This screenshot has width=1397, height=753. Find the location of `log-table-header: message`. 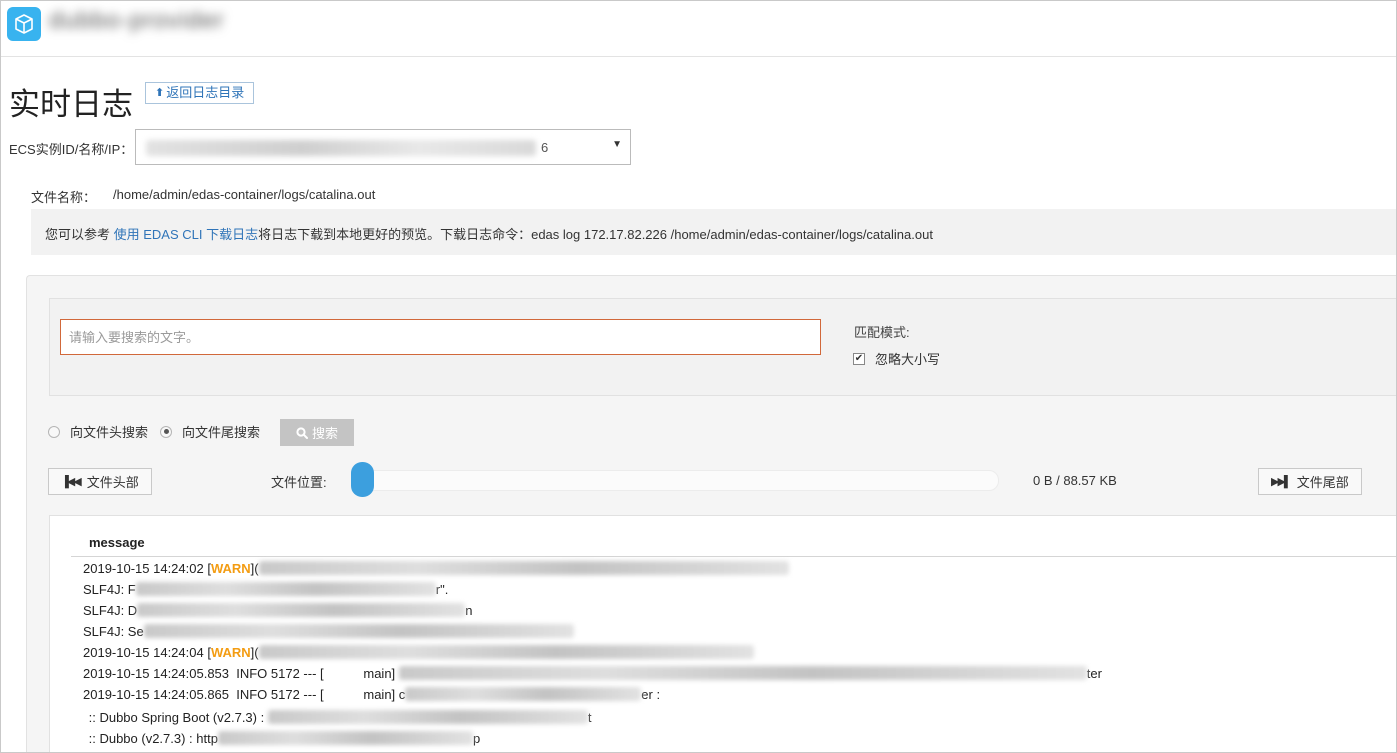

log-table-header: message is located at coordinates (733, 545).